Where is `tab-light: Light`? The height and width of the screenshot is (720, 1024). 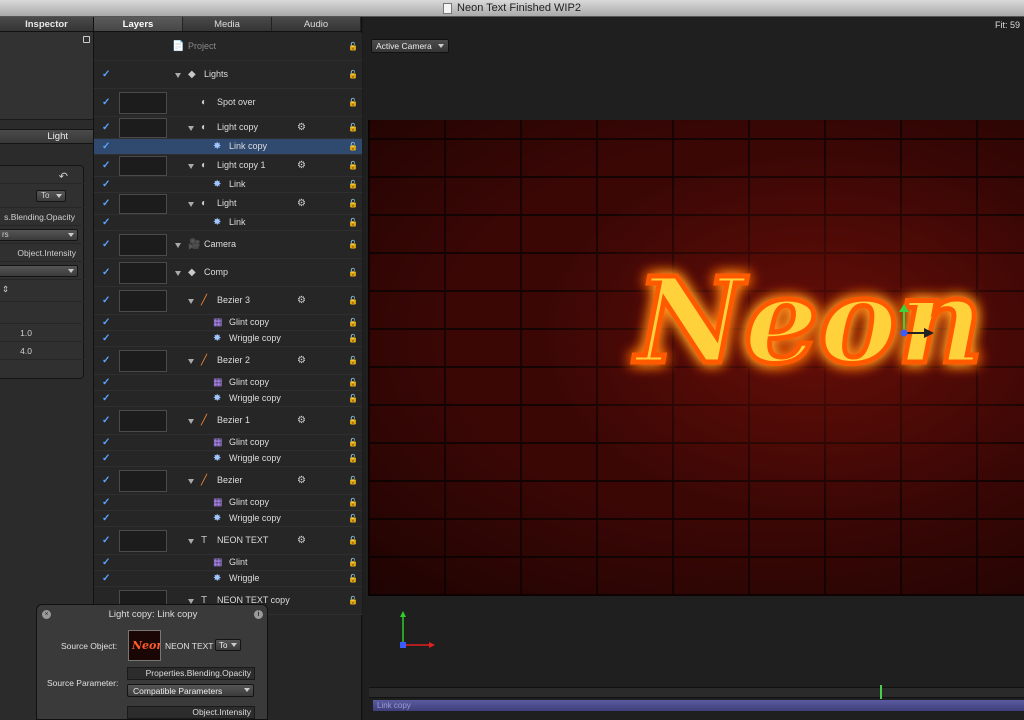 tab-light: Light is located at coordinates (46, 136).